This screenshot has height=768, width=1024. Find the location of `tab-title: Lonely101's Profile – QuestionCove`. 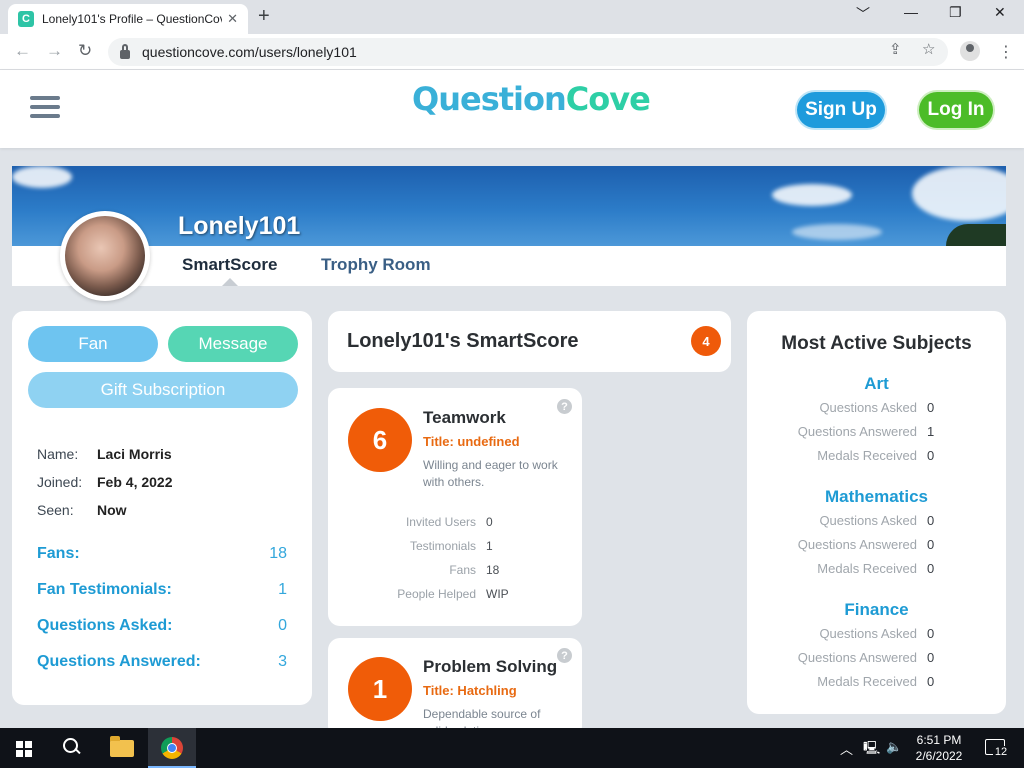

tab-title: Lonely101's Profile – QuestionCove is located at coordinates (132, 19).